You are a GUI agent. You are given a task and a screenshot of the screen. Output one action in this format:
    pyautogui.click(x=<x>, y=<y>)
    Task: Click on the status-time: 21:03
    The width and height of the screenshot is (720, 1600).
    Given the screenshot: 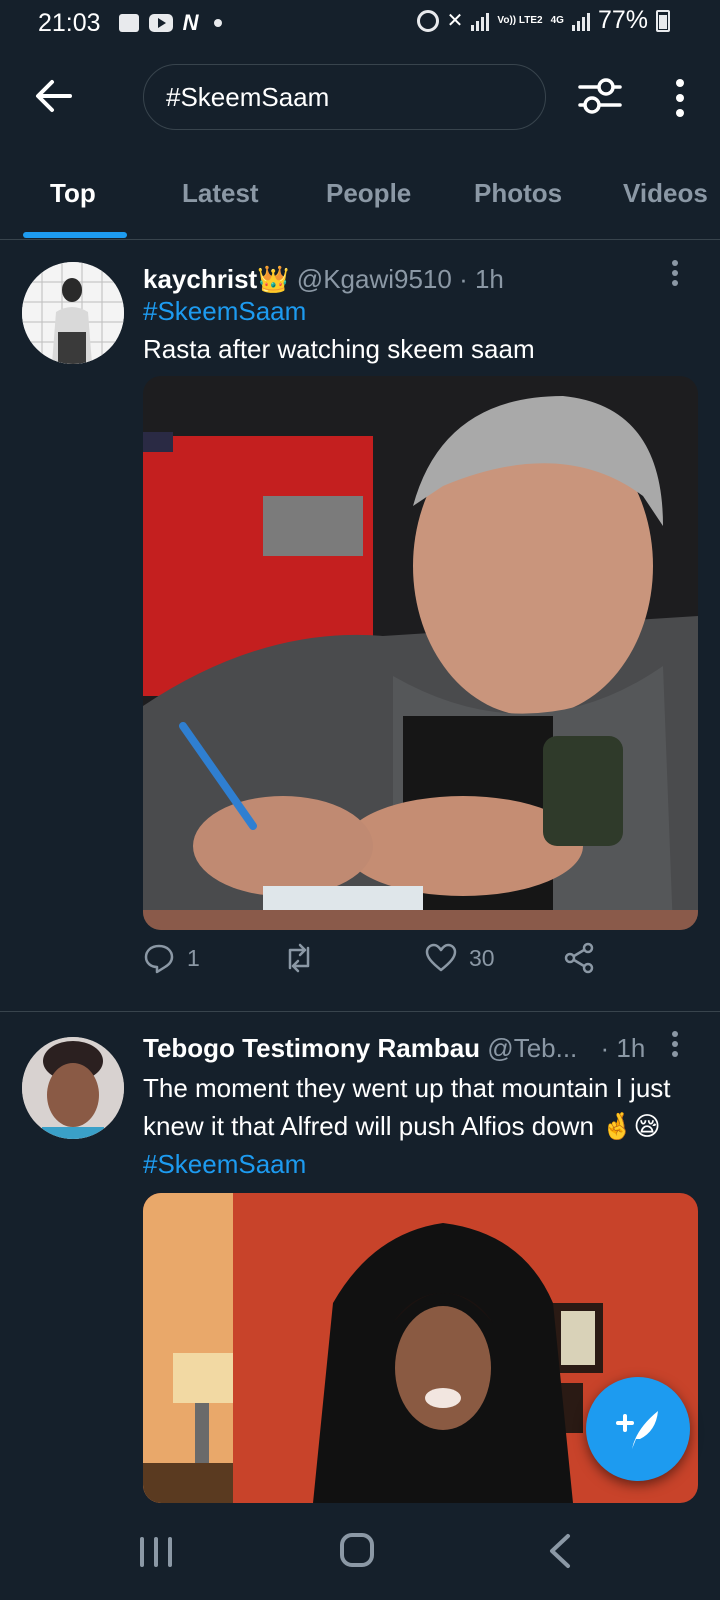 What is the action you would take?
    pyautogui.click(x=69, y=22)
    